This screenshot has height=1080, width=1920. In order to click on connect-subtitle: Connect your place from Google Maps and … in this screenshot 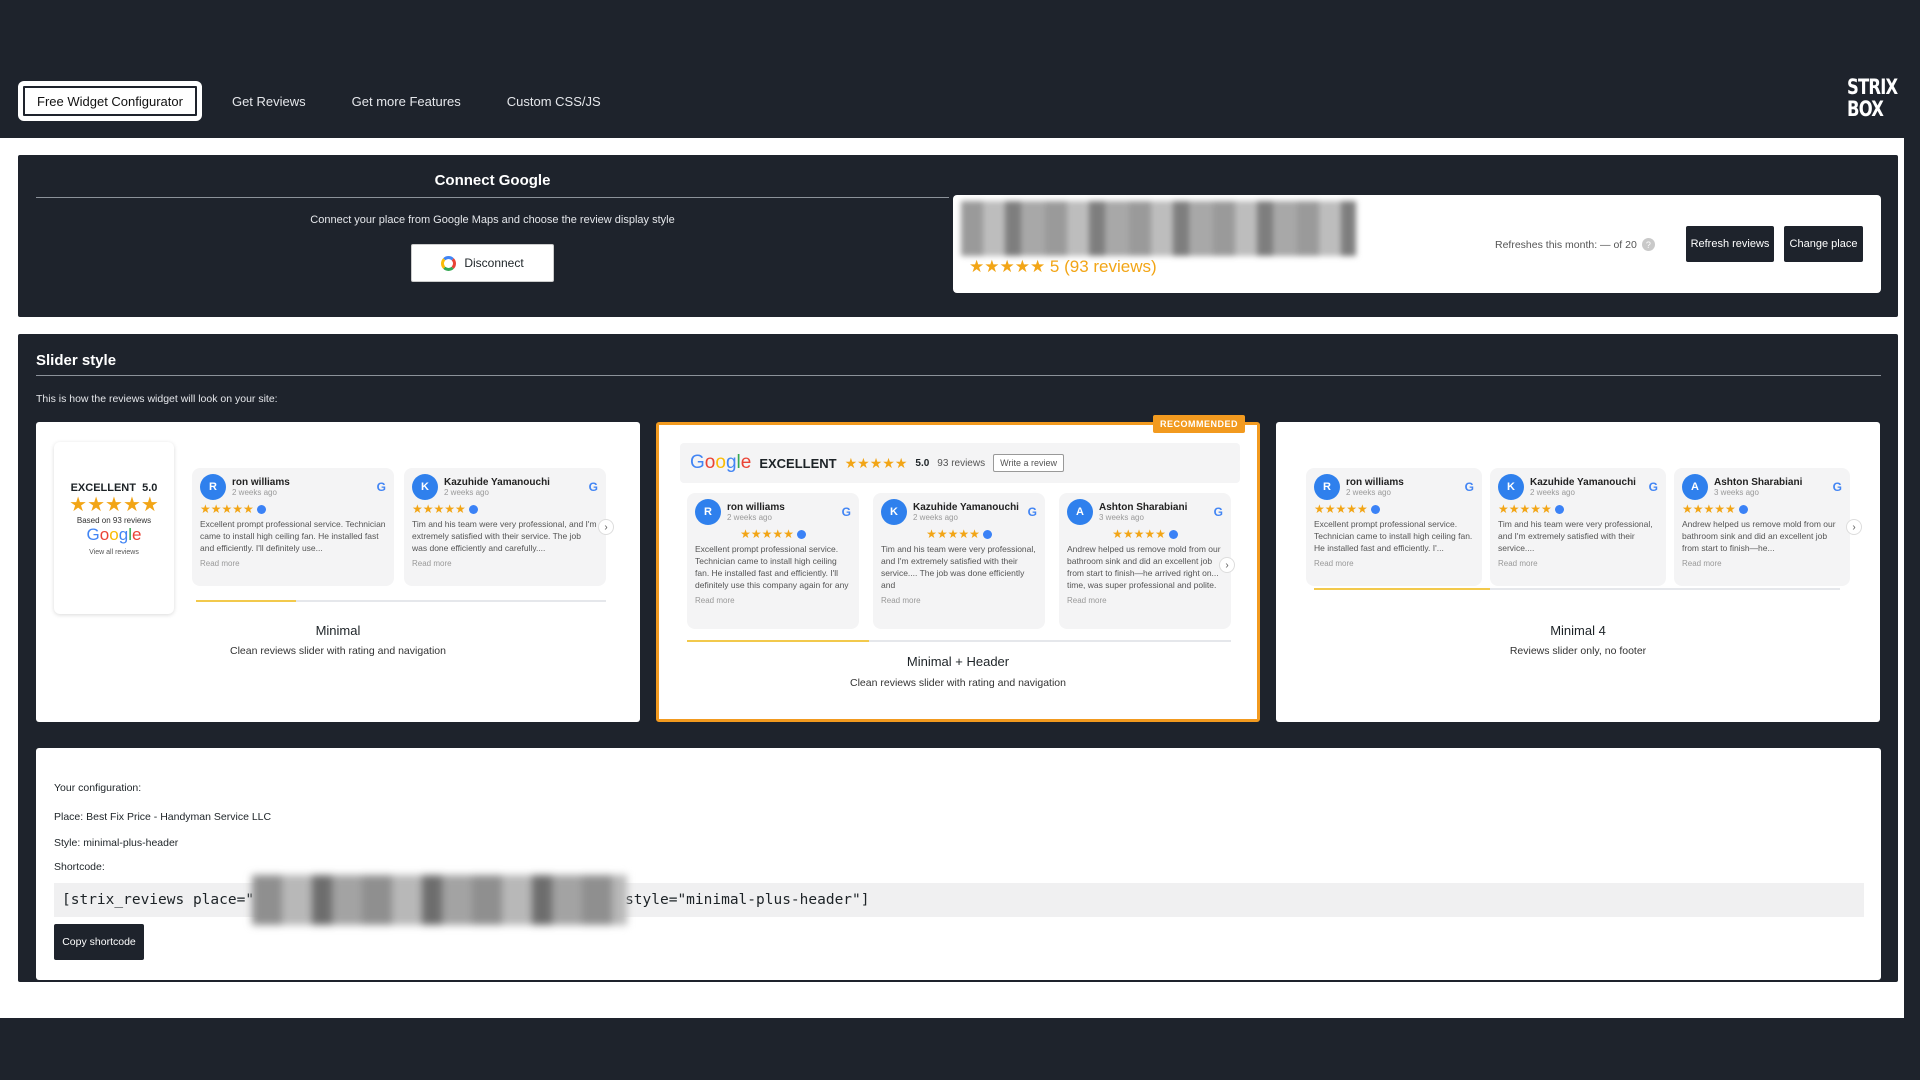, I will do `click(492, 220)`.